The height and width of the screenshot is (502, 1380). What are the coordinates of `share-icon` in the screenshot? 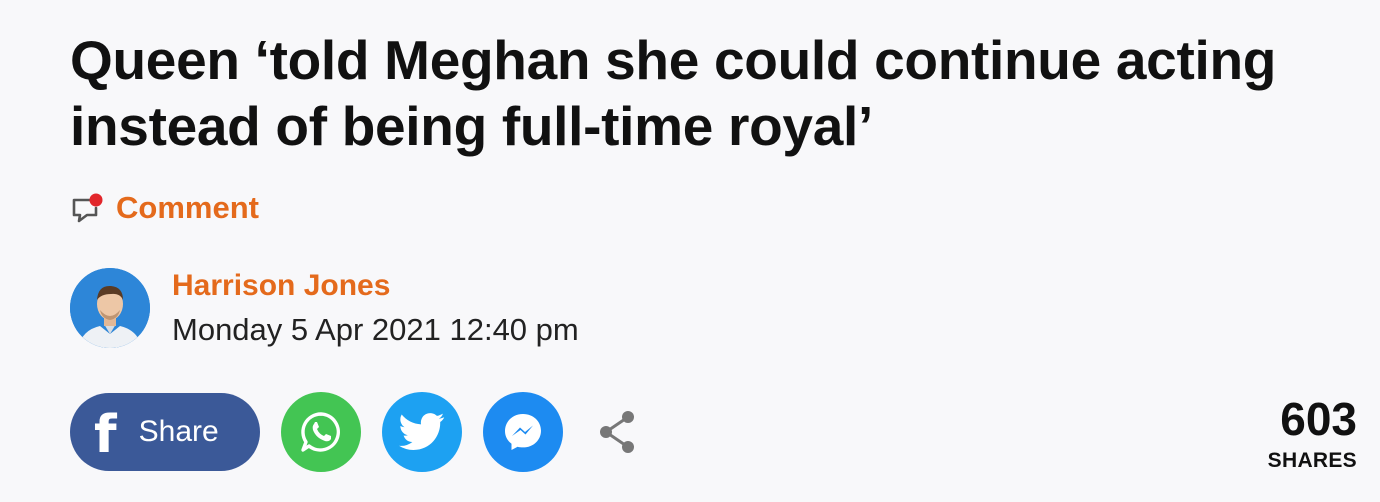 It's located at (617, 432).